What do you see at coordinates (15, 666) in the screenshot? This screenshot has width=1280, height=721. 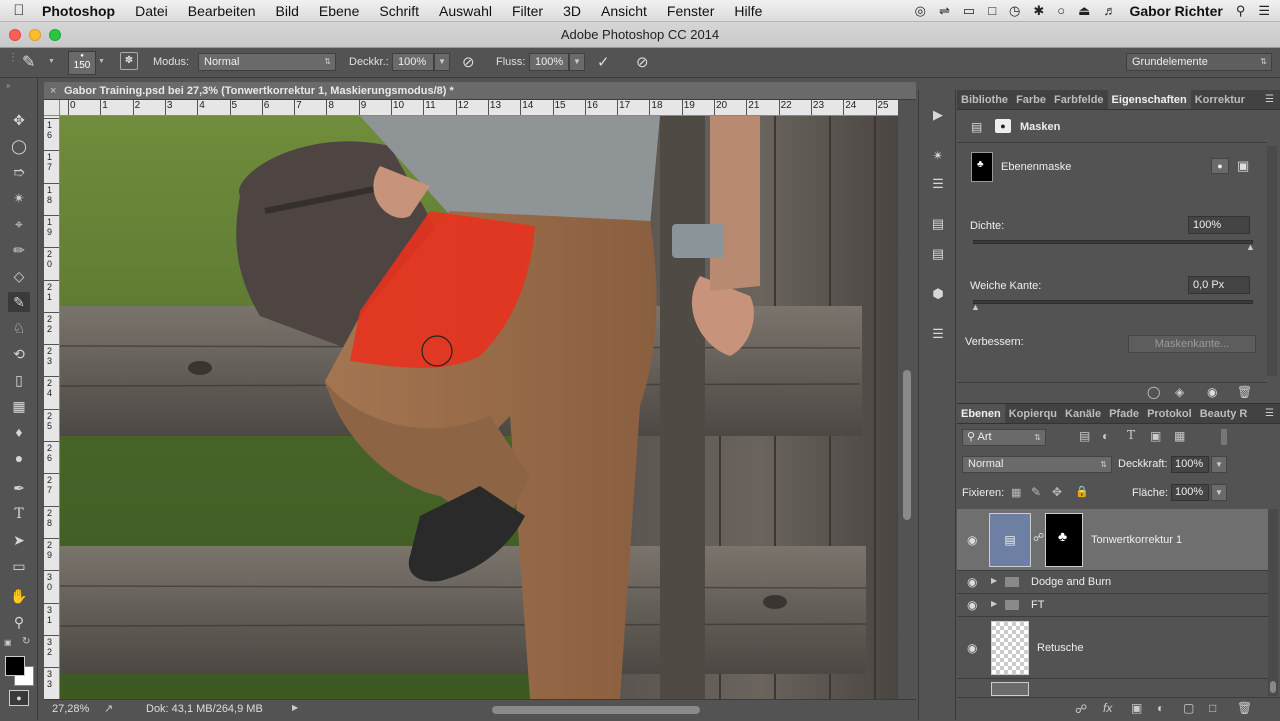 I see `foreground-color-swatch` at bounding box center [15, 666].